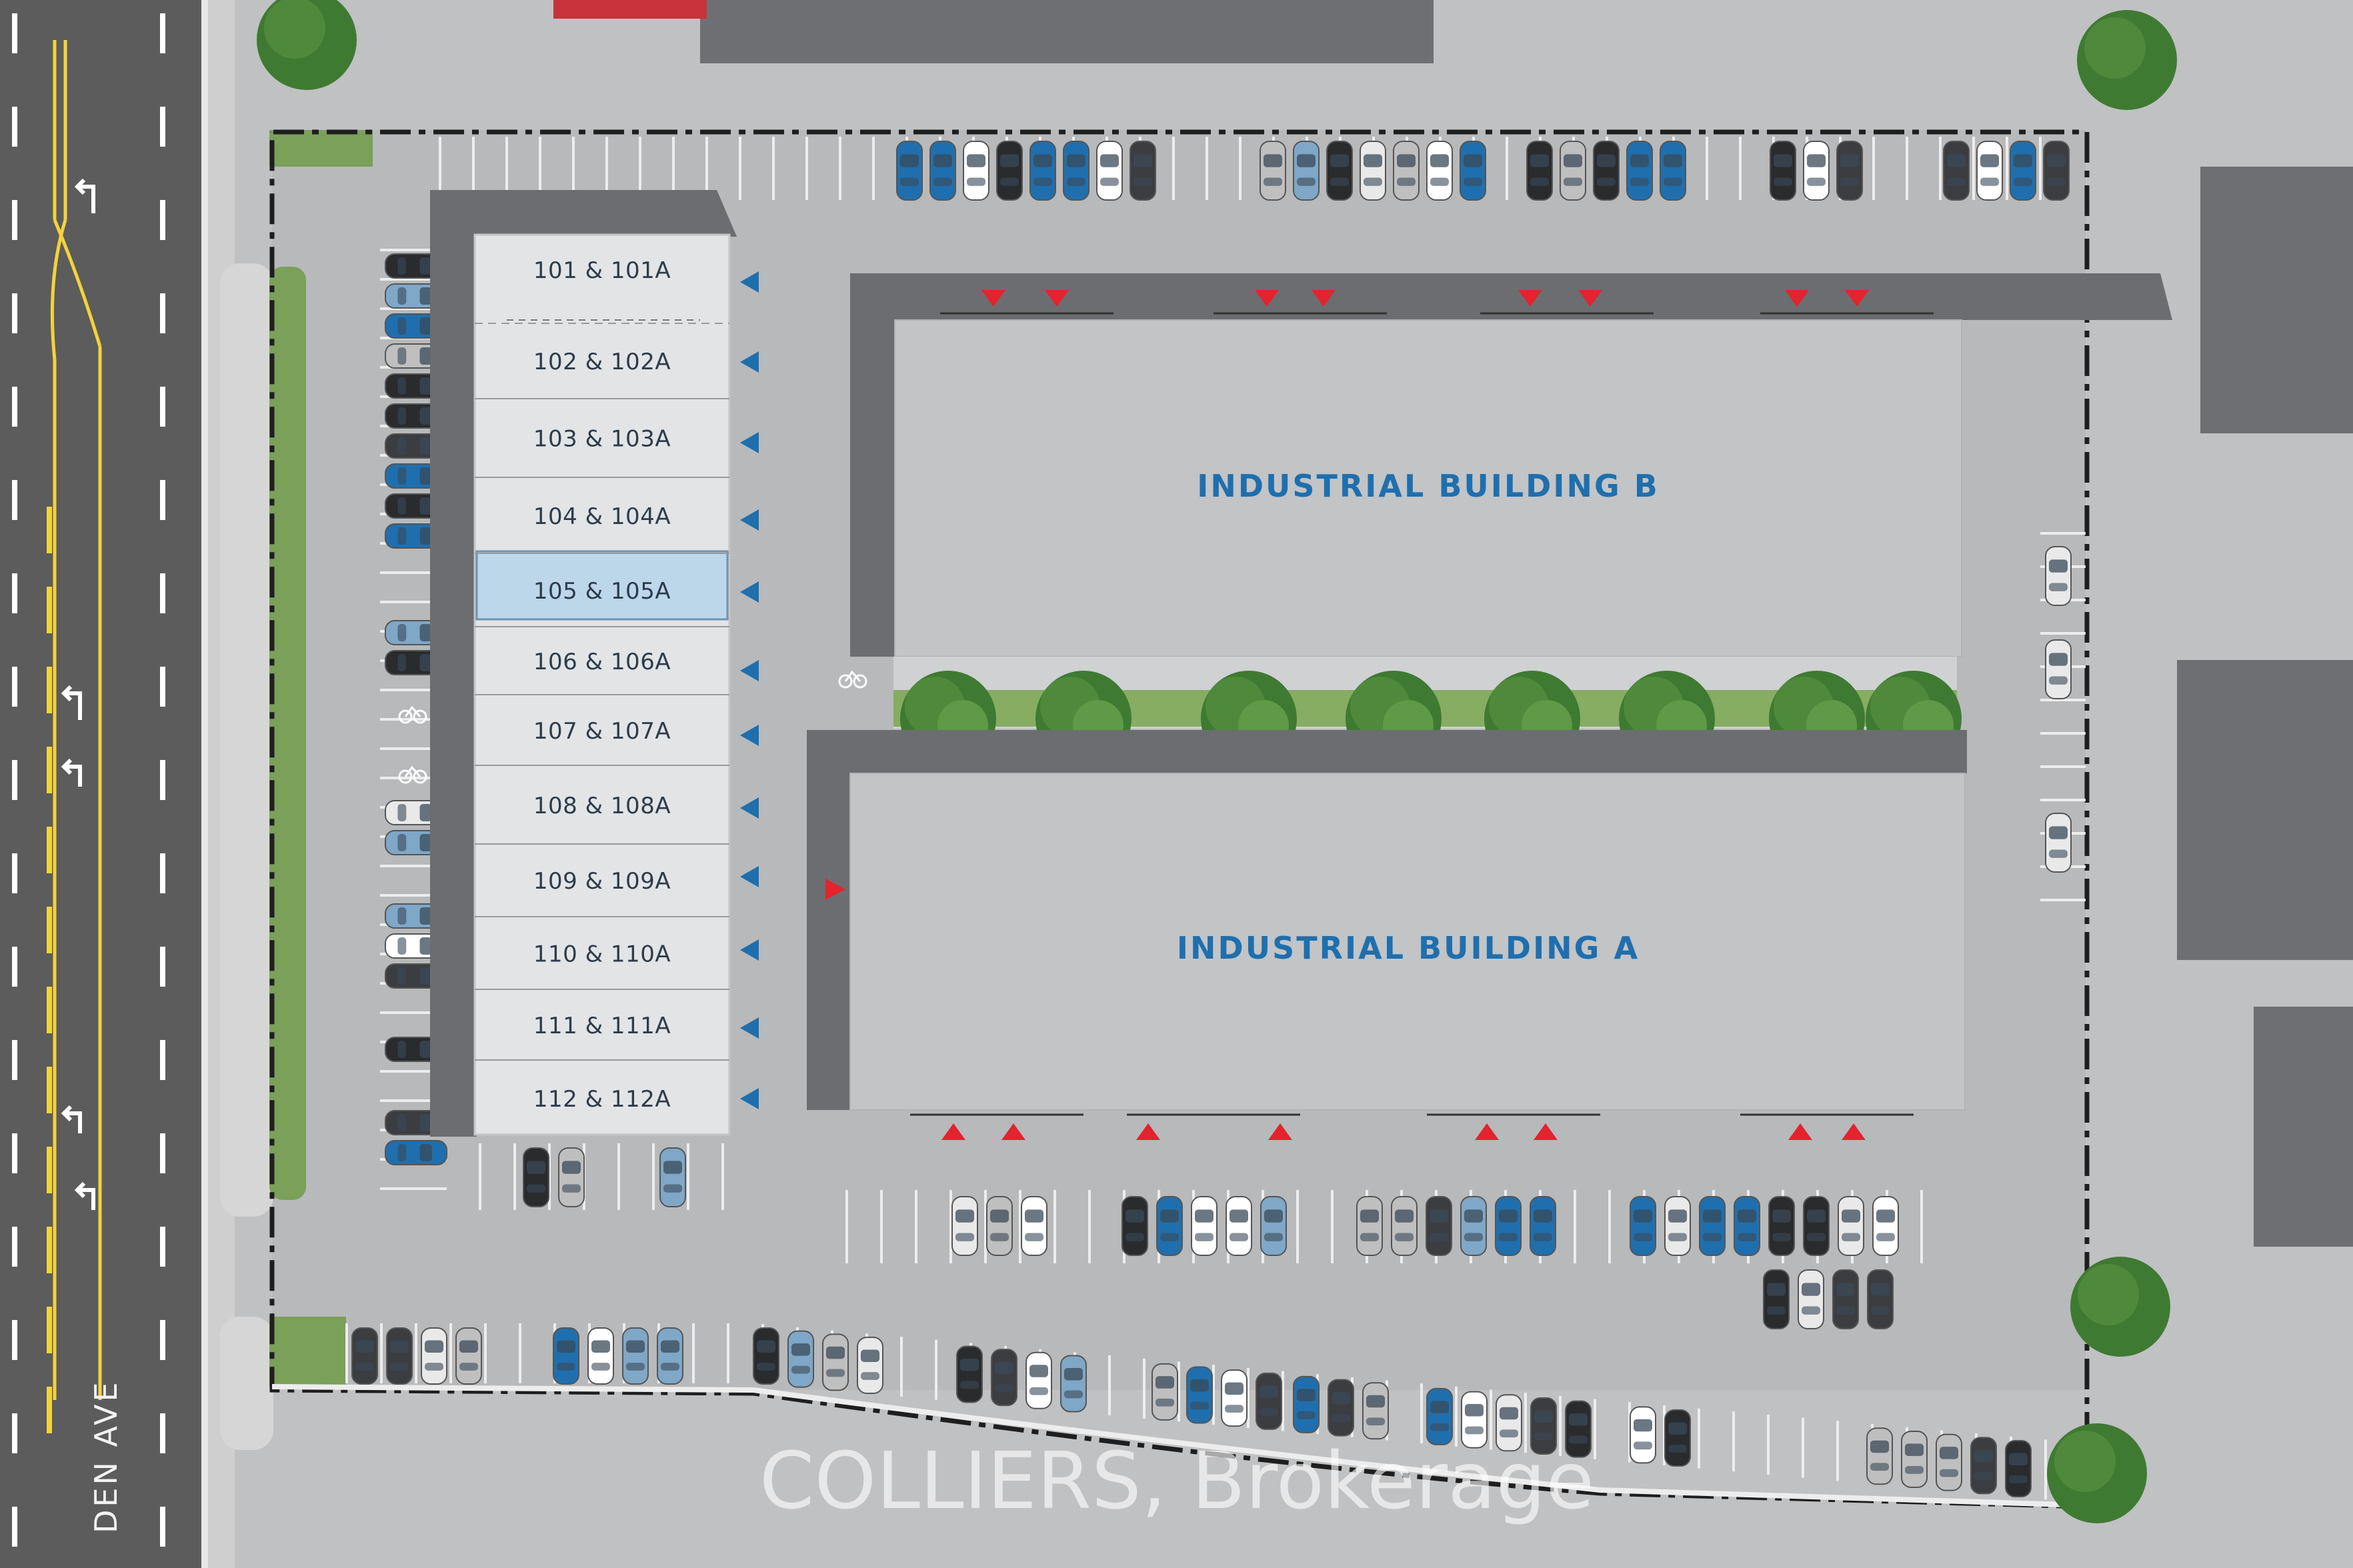  I want to click on unit-label-102: 102 & 102A, so click(602, 362).